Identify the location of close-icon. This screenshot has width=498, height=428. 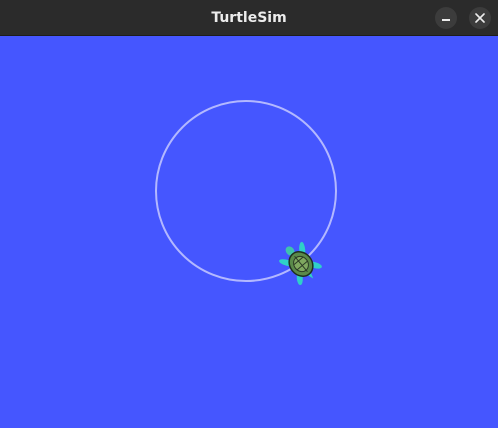
(480, 18).